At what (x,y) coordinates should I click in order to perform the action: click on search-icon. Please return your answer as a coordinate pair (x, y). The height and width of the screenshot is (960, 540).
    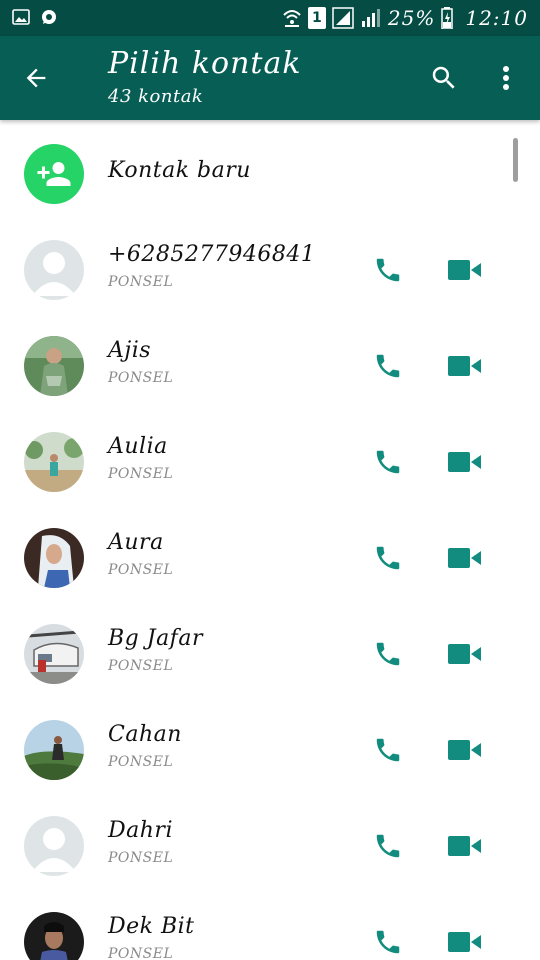
    Looking at the image, I should click on (443, 77).